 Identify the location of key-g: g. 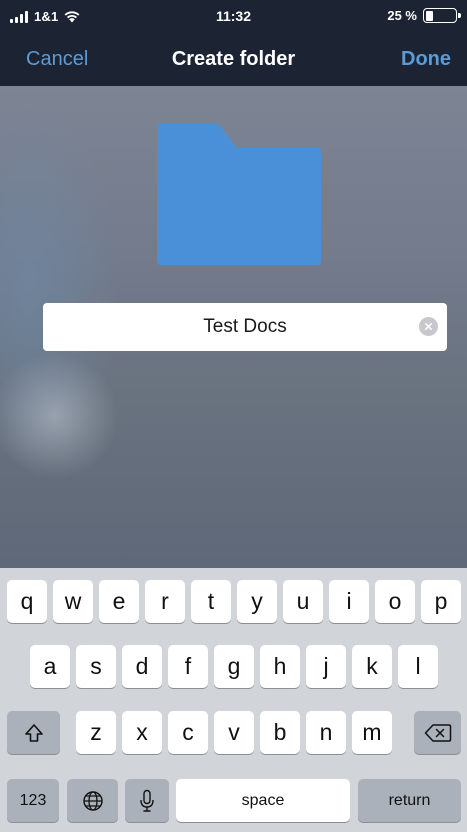
(234, 666).